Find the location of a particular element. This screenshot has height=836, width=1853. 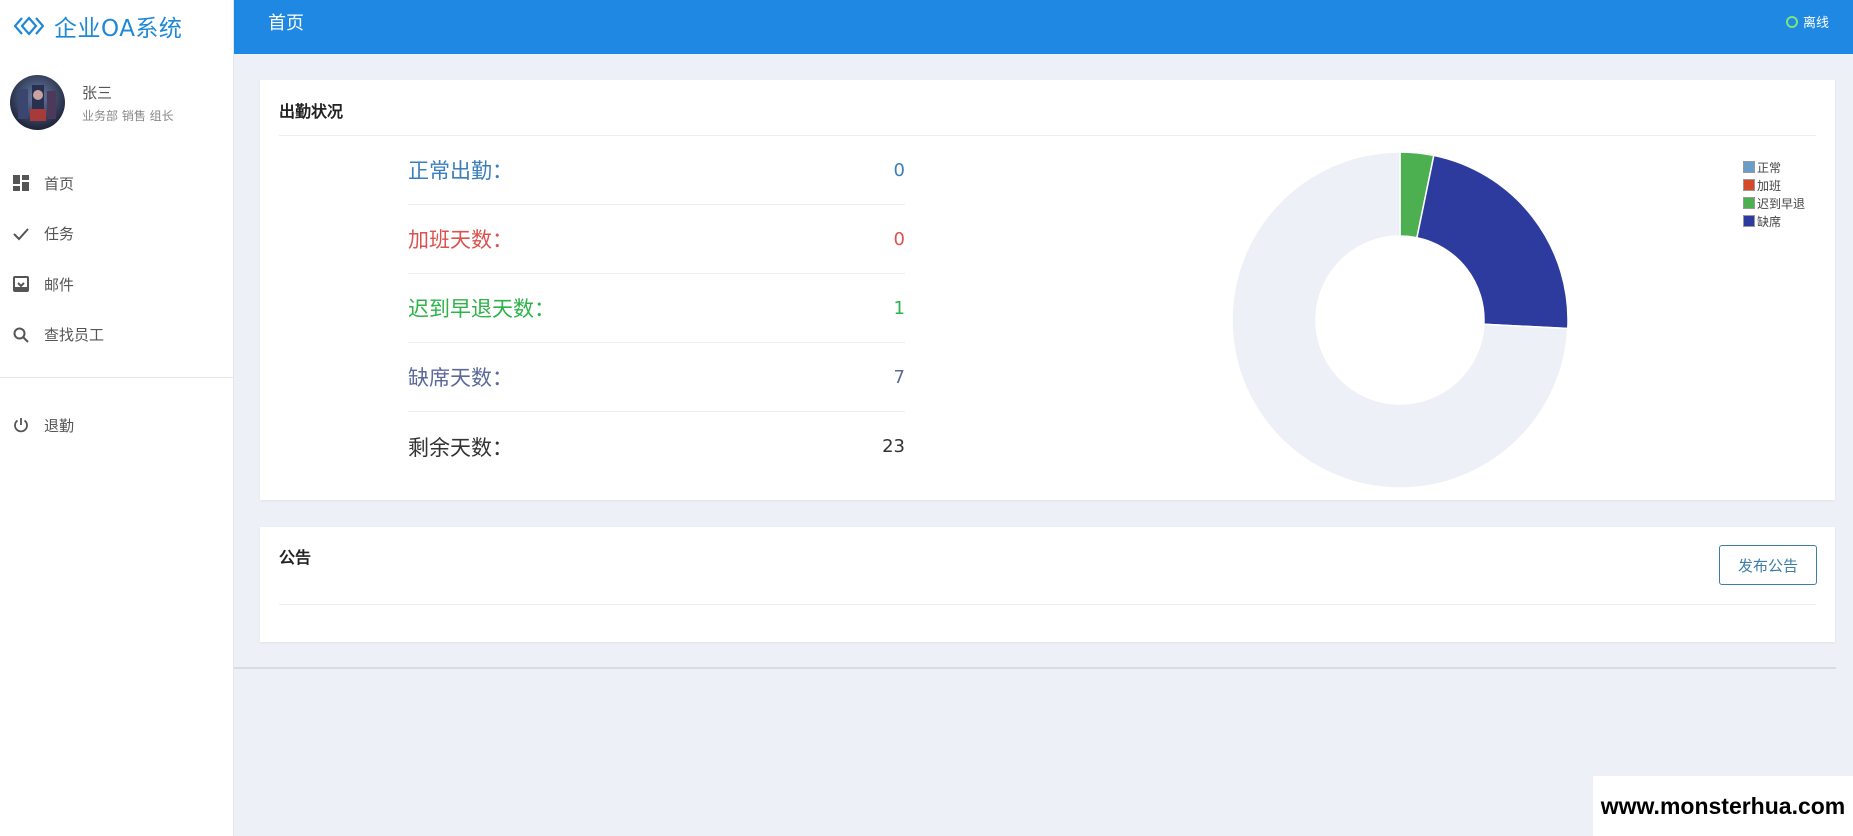

stat-row-normal: 正常出勤： 0 is located at coordinates (656, 170).